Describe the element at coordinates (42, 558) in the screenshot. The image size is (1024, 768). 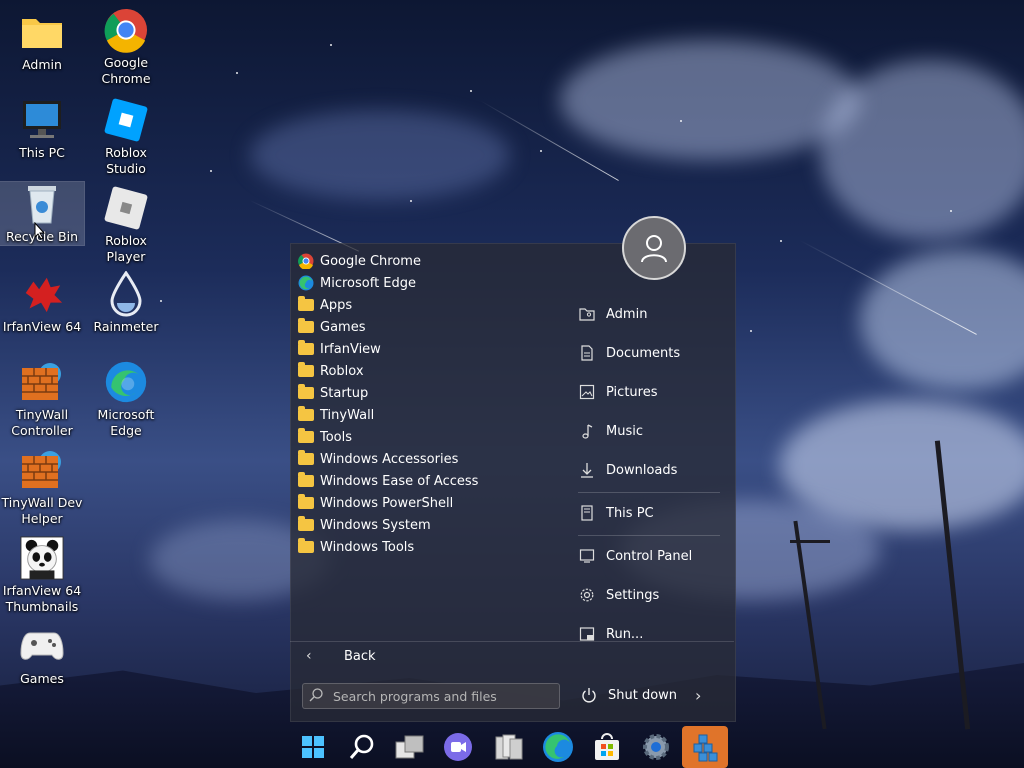
I see `panda-icon` at that location.